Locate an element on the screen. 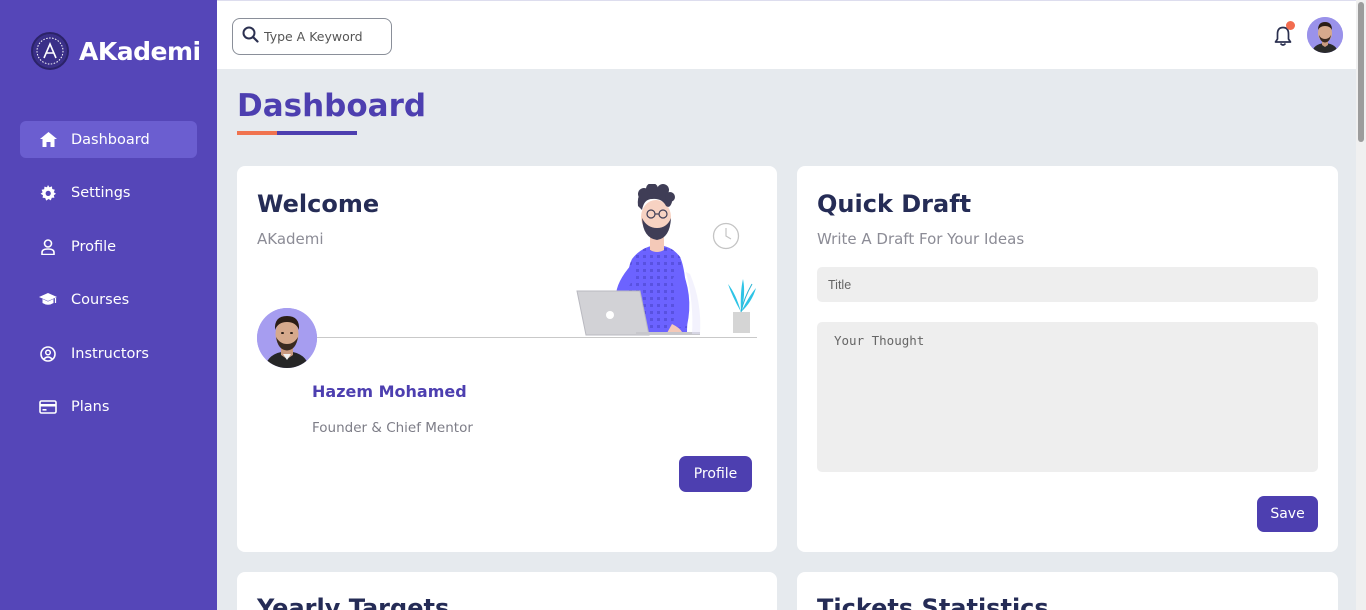 The image size is (1366, 610). user-name: Hazem Mohamed is located at coordinates (389, 391).